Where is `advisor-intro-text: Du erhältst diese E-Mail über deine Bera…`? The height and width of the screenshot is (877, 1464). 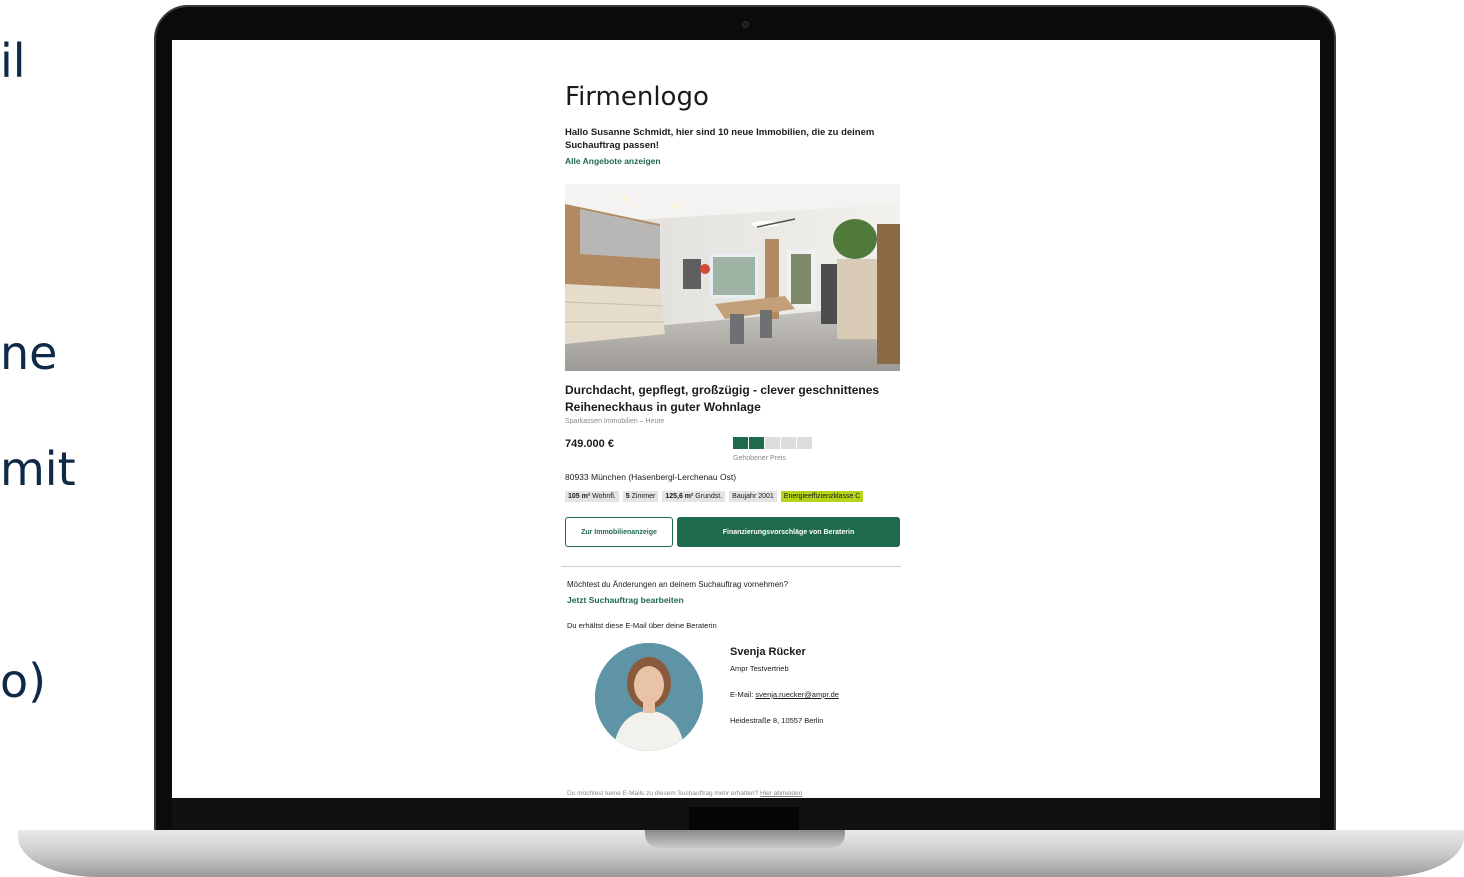 advisor-intro-text: Du erhältst diese E-Mail über deine Bera… is located at coordinates (642, 625).